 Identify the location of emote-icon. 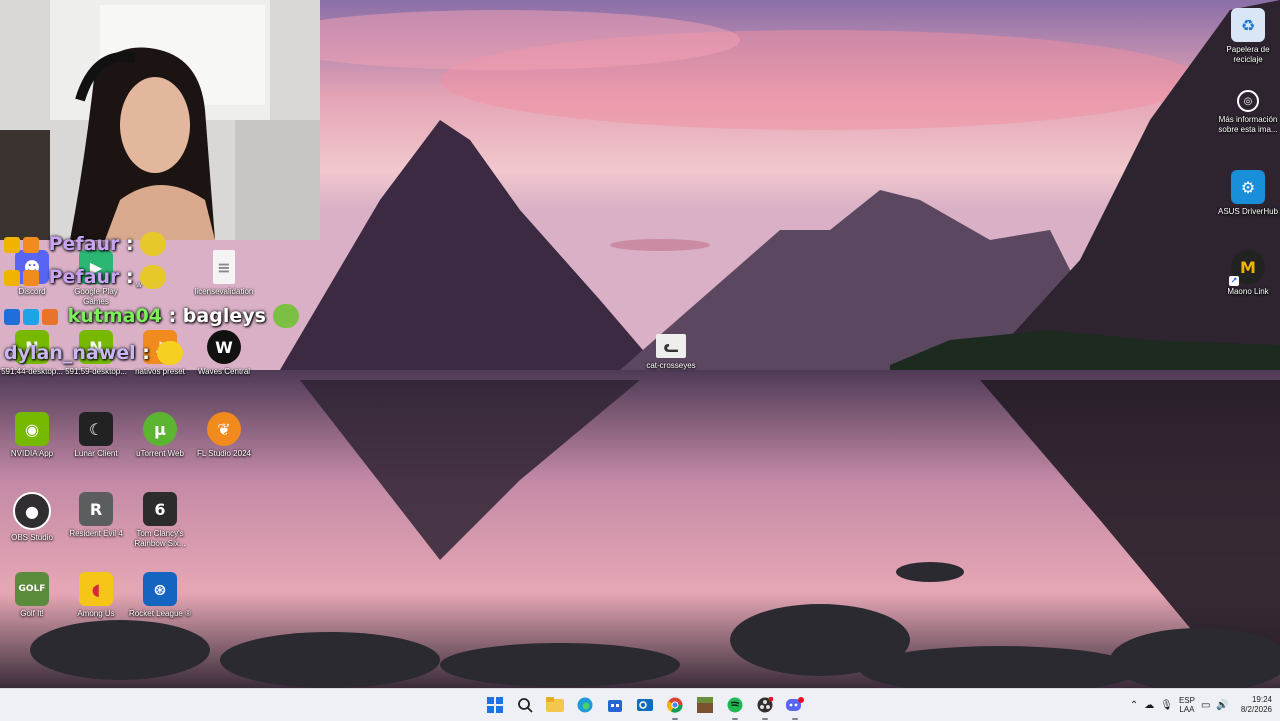
(169, 353).